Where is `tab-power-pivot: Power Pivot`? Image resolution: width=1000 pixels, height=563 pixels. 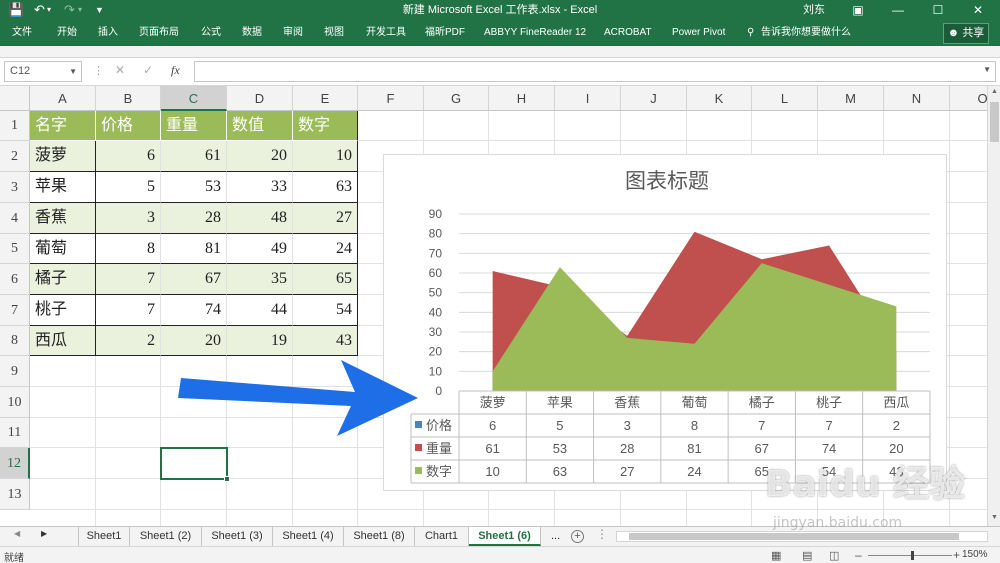 tab-power-pivot: Power Pivot is located at coordinates (698, 33).